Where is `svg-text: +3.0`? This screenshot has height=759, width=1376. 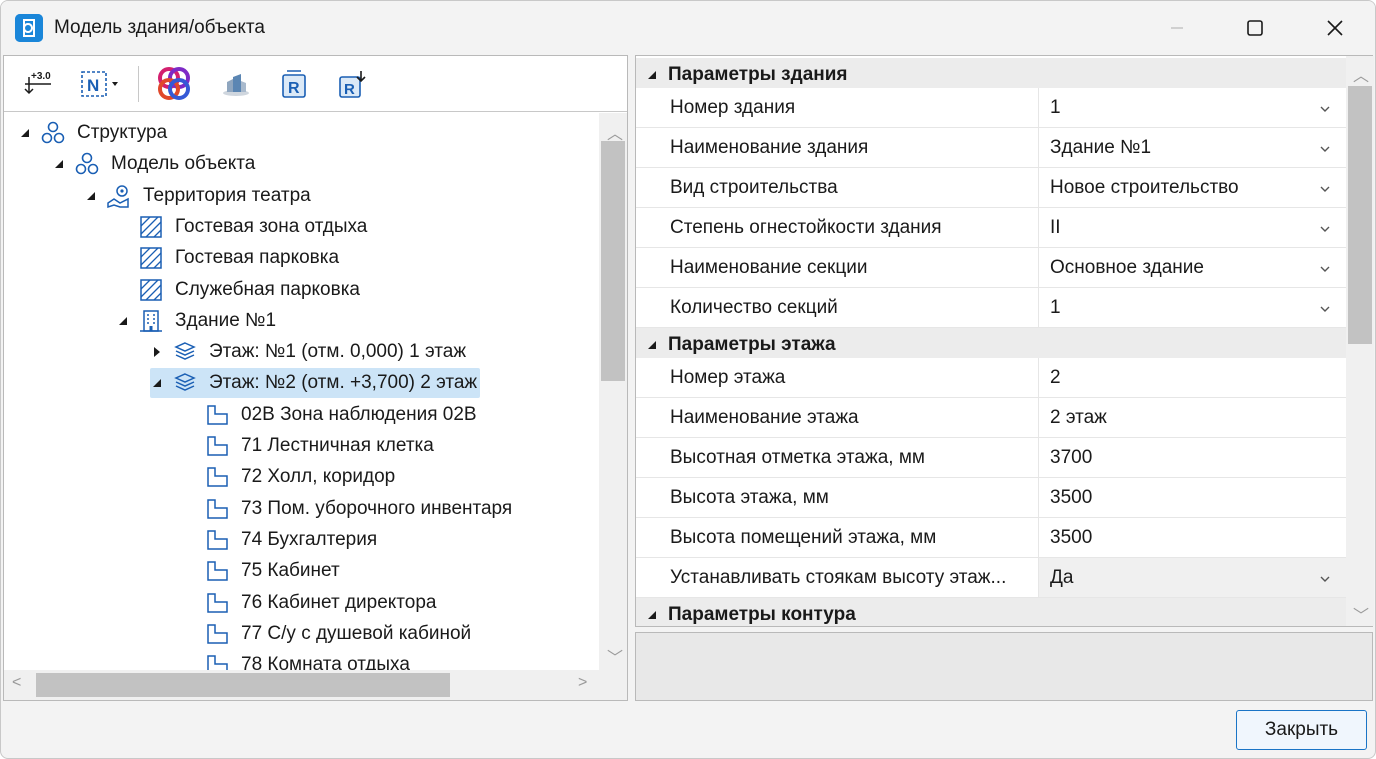
svg-text: +3.0 is located at coordinates (41, 76).